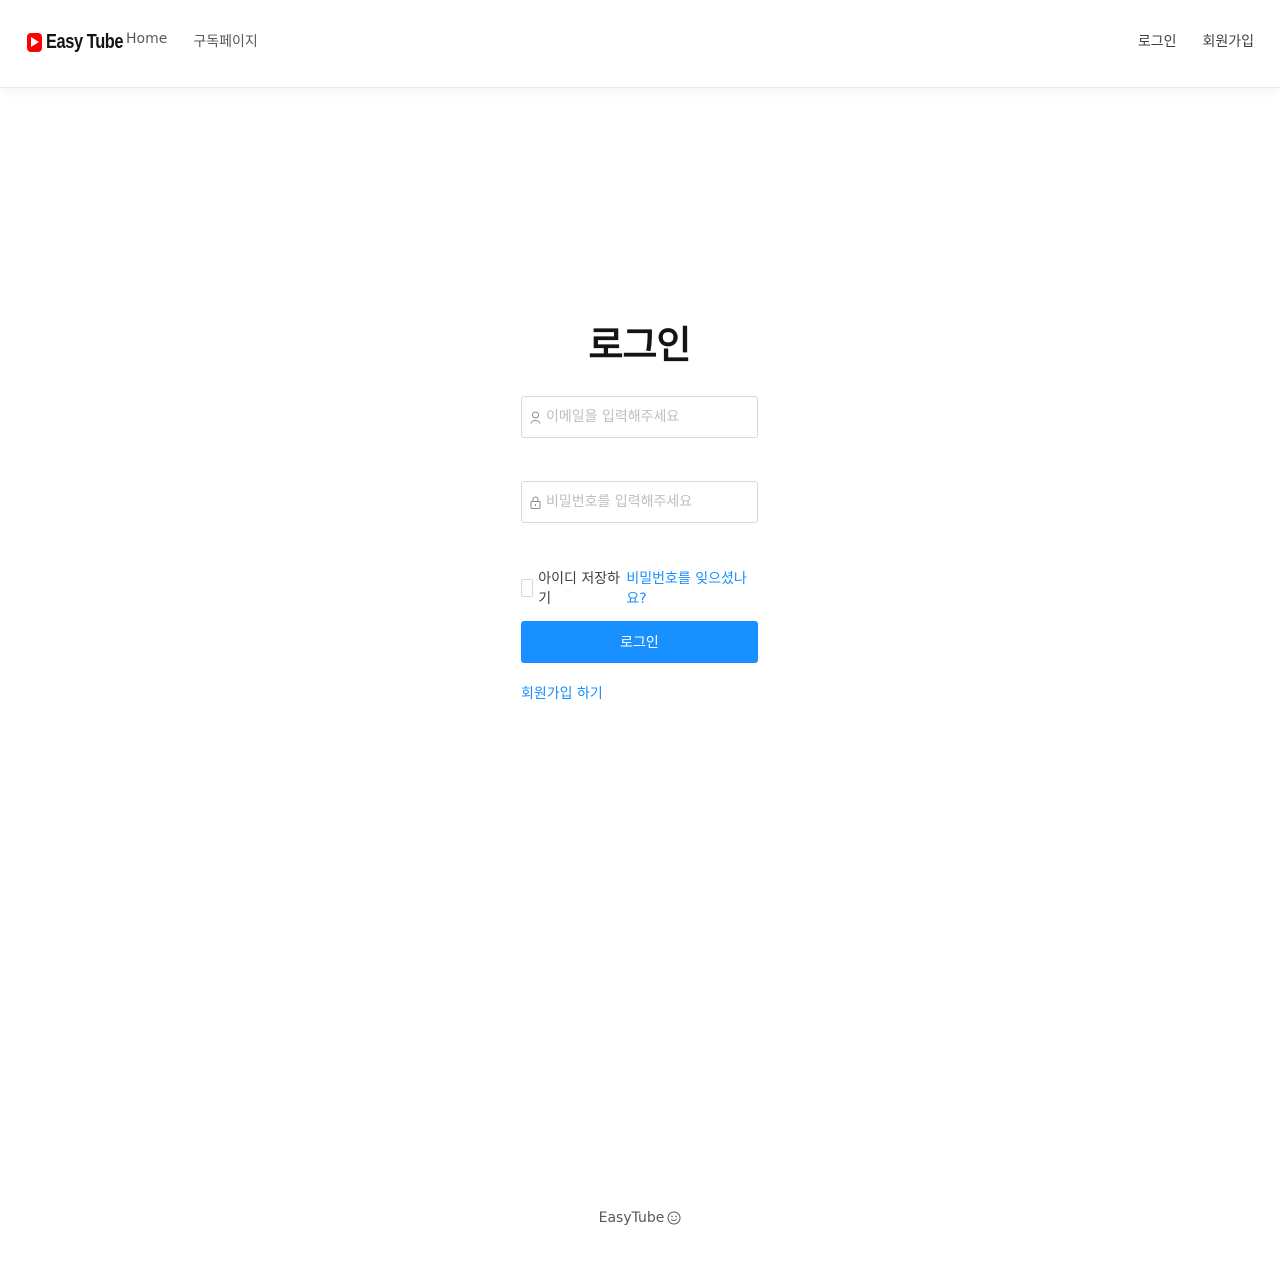 The height and width of the screenshot is (1280, 1280). I want to click on forgot-password-link: 비밀번호를 잊으셨나요?, so click(692, 588).